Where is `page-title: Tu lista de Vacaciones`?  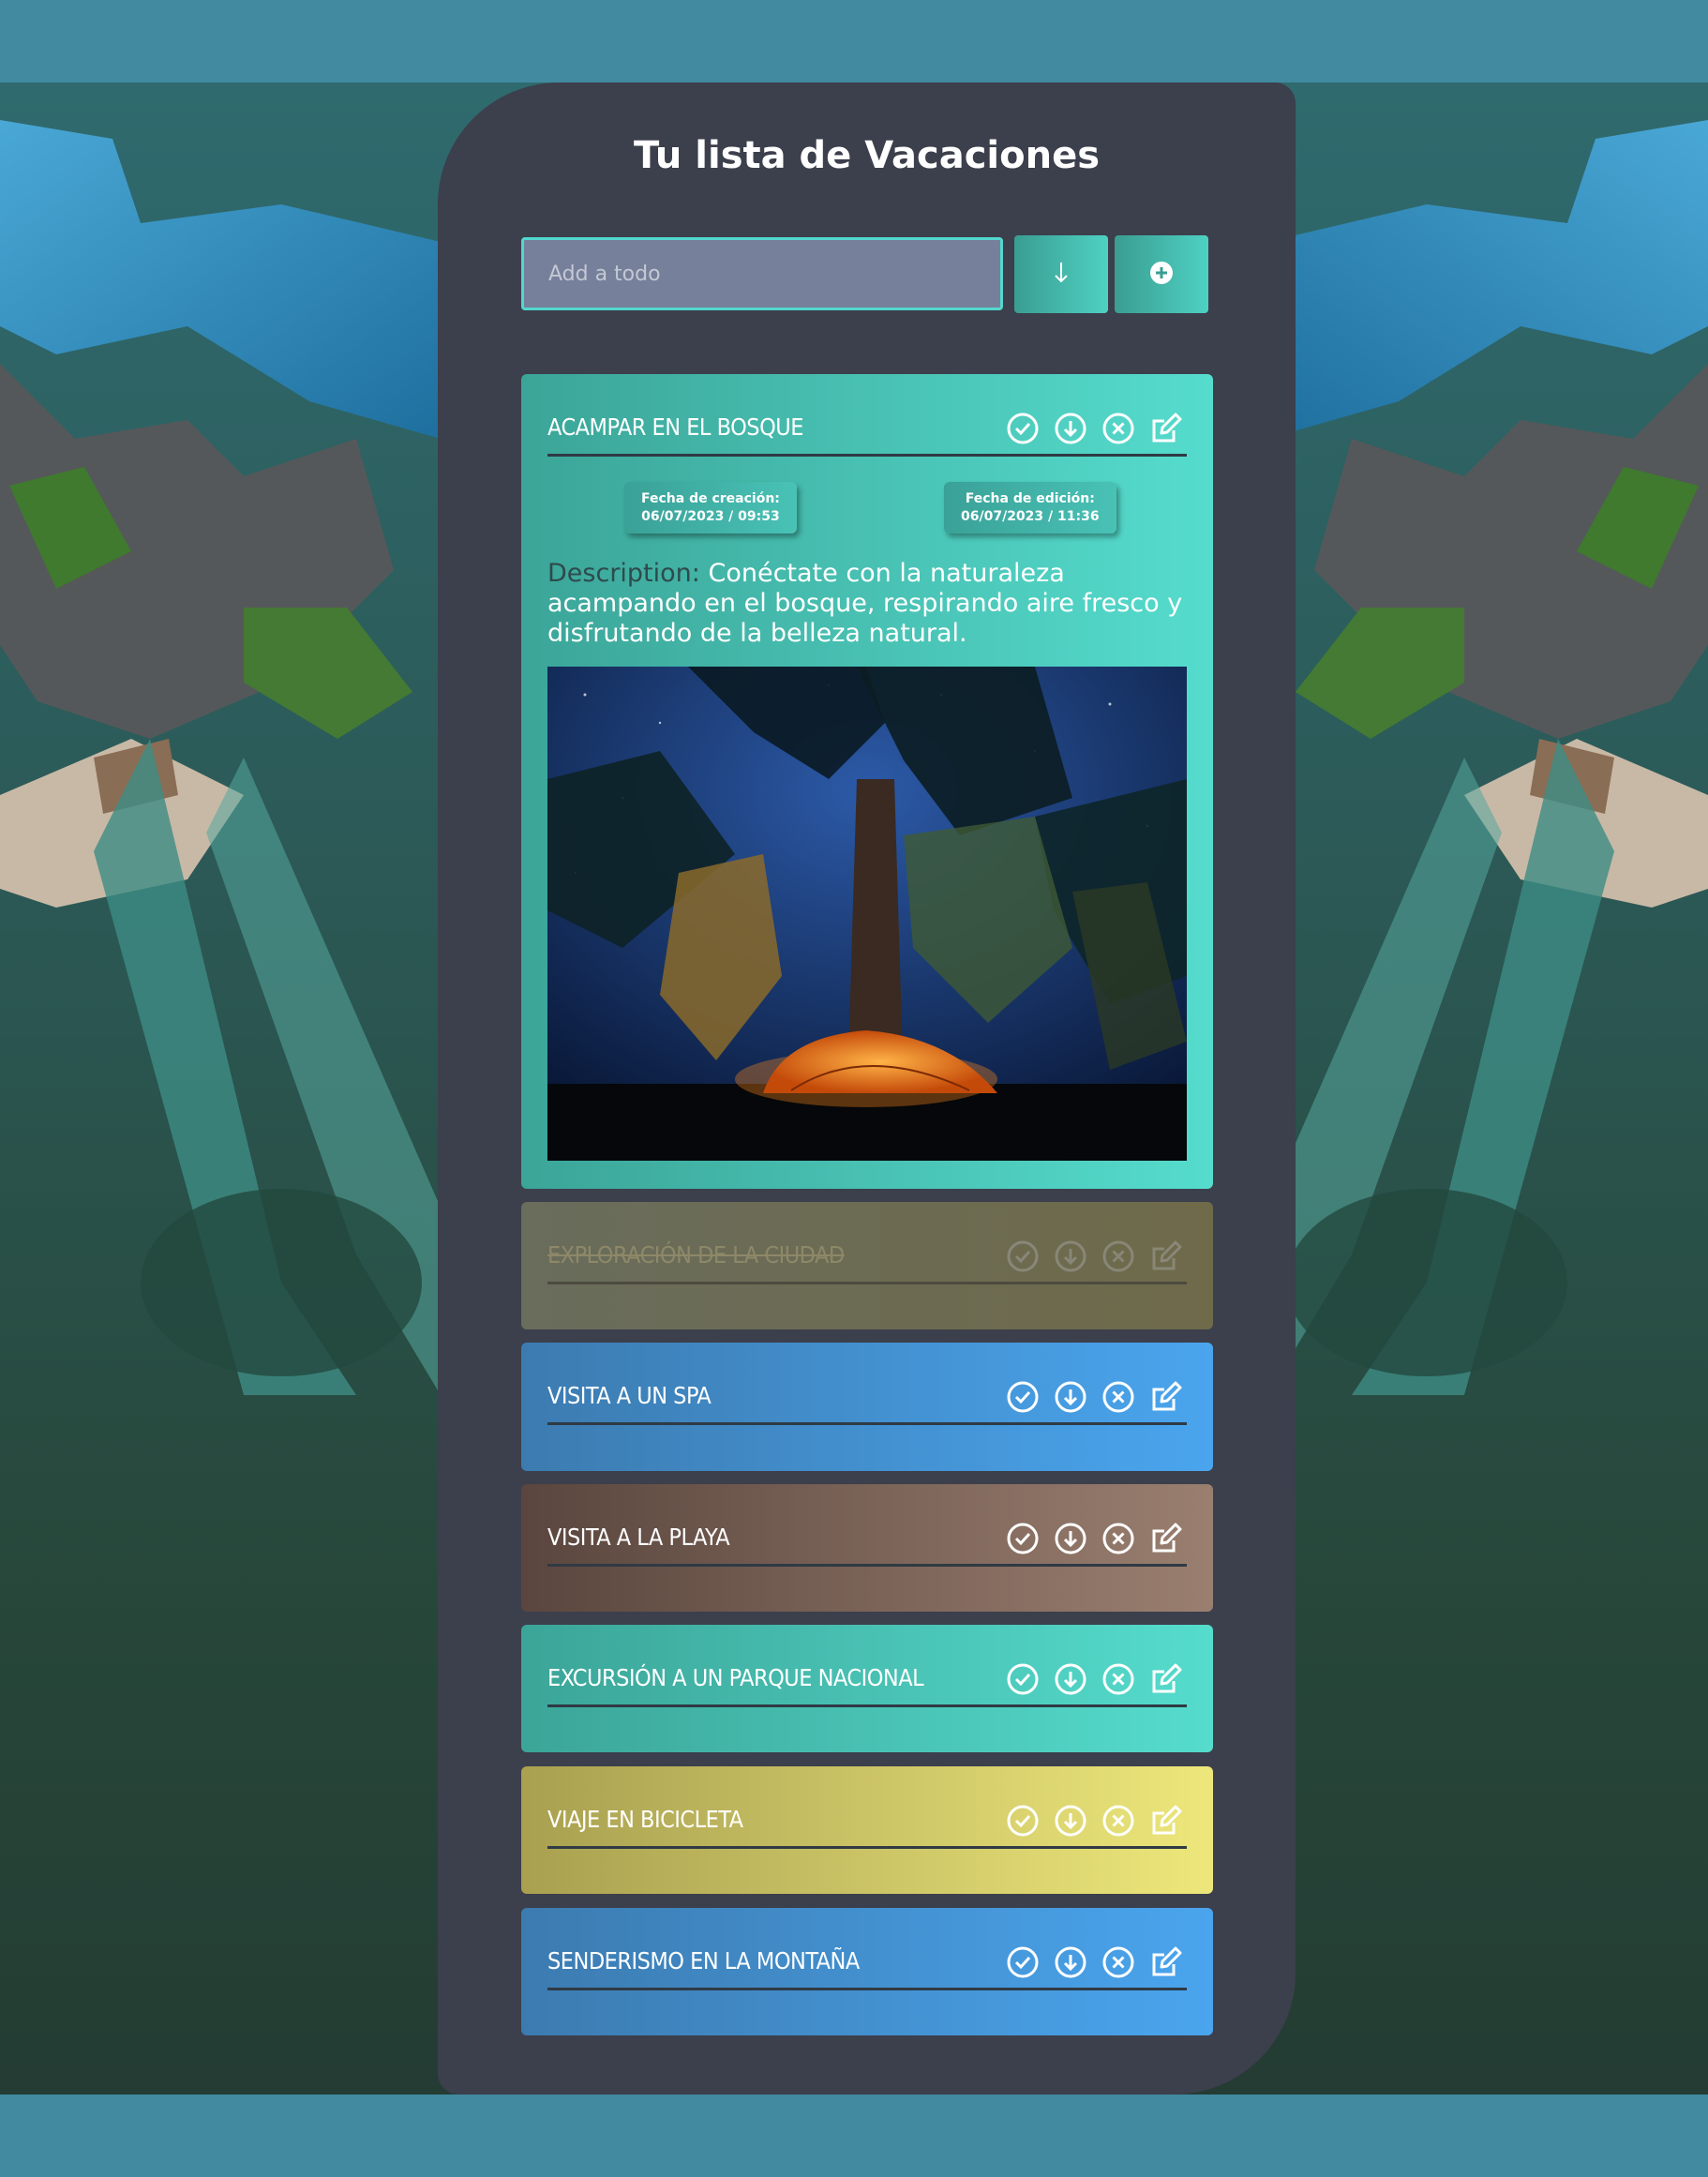
page-title: Tu lista de Vacaciones is located at coordinates (867, 155).